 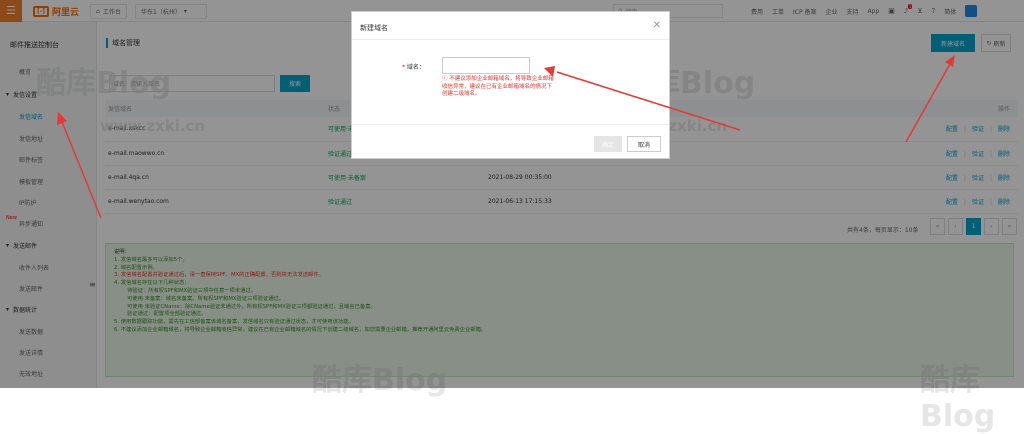 I want to click on arrowhead, so click(x=549, y=71).